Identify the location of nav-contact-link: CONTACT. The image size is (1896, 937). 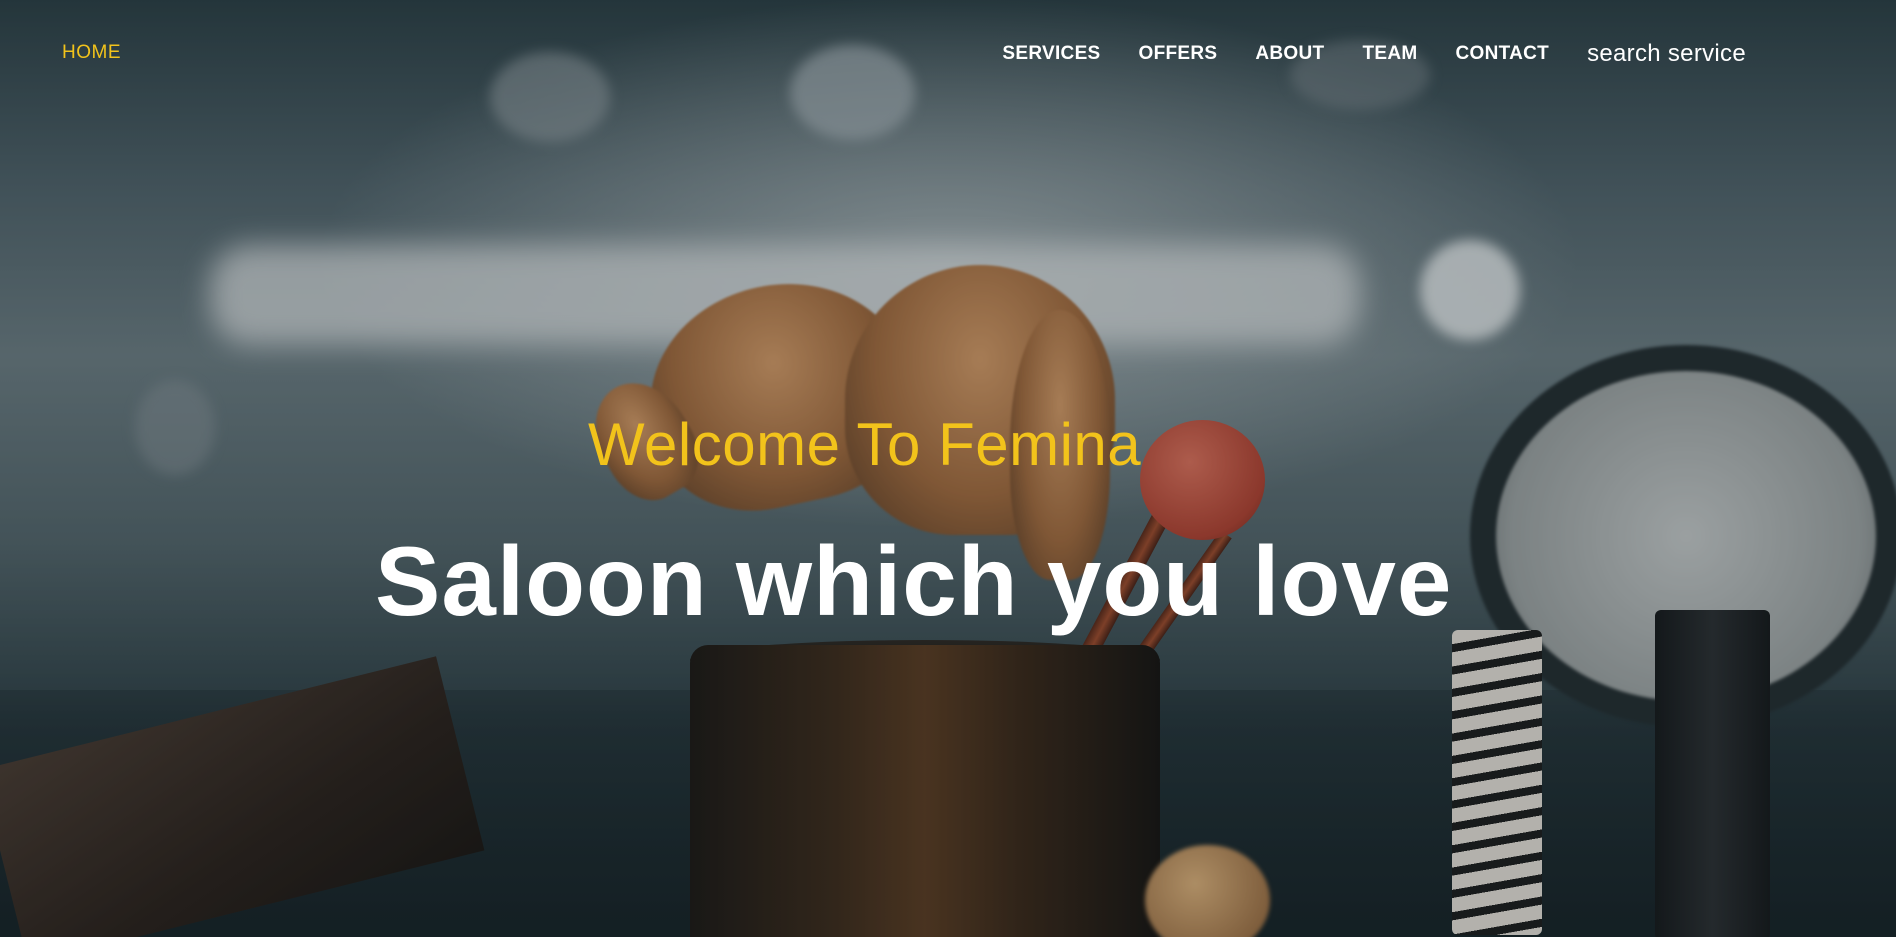
(1502, 54).